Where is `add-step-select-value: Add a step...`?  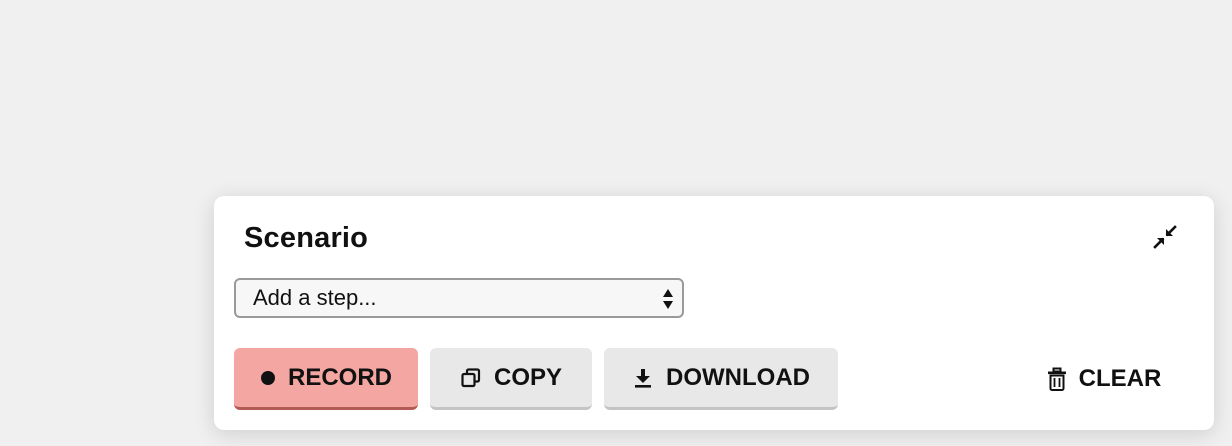
add-step-select-value: Add a step... is located at coordinates (315, 297).